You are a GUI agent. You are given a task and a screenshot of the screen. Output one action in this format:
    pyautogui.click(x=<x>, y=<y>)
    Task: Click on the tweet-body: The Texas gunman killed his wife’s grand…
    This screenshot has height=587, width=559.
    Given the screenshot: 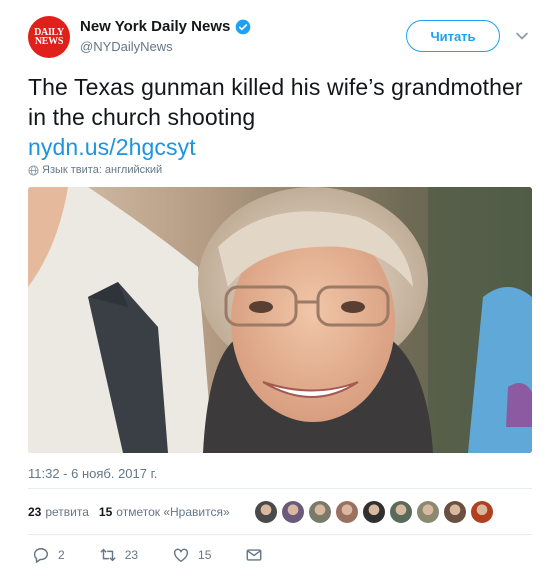 What is the action you would take?
    pyautogui.click(x=275, y=102)
    